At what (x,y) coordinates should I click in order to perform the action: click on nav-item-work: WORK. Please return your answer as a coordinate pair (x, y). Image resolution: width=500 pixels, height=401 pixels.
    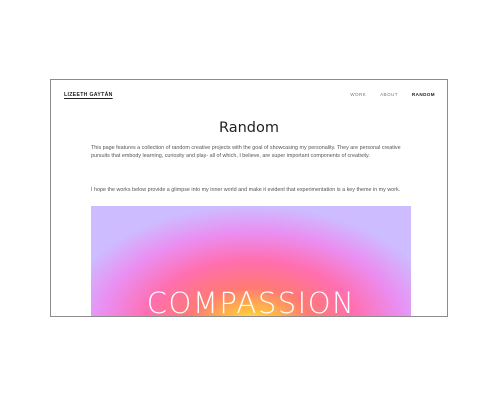
    Looking at the image, I should click on (358, 94).